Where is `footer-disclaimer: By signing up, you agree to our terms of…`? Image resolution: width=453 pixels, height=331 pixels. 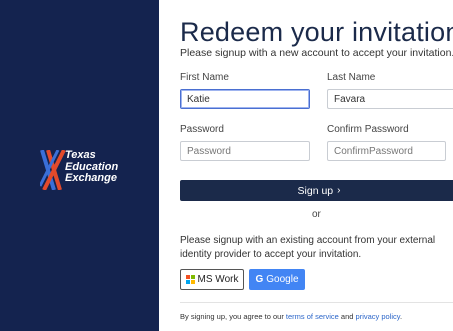 footer-disclaimer: By signing up, you agree to our terms of… is located at coordinates (291, 316).